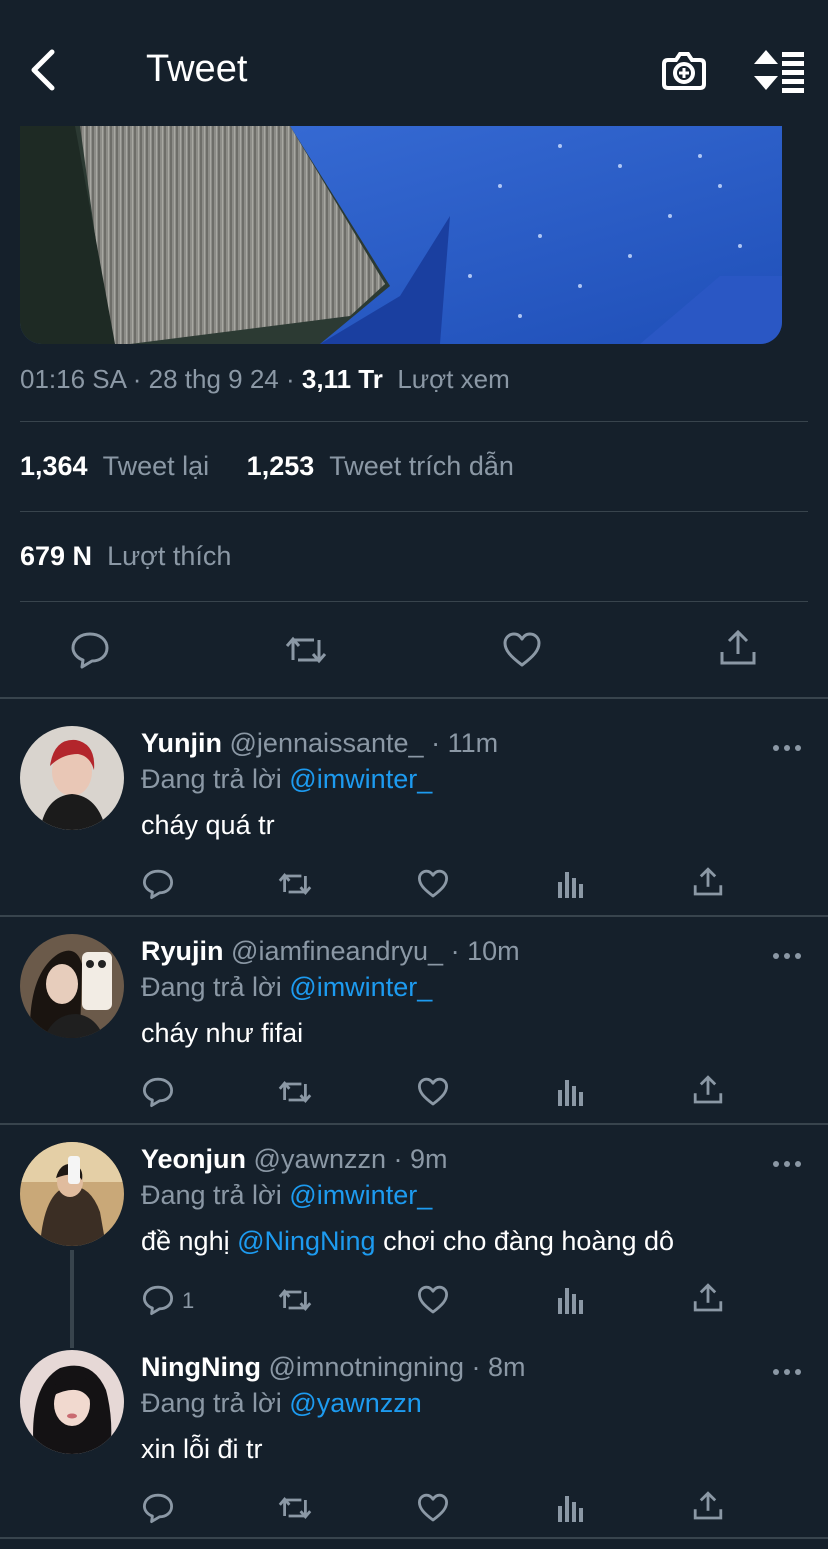  I want to click on author-handle: @iamfineandryu_, so click(337, 951).